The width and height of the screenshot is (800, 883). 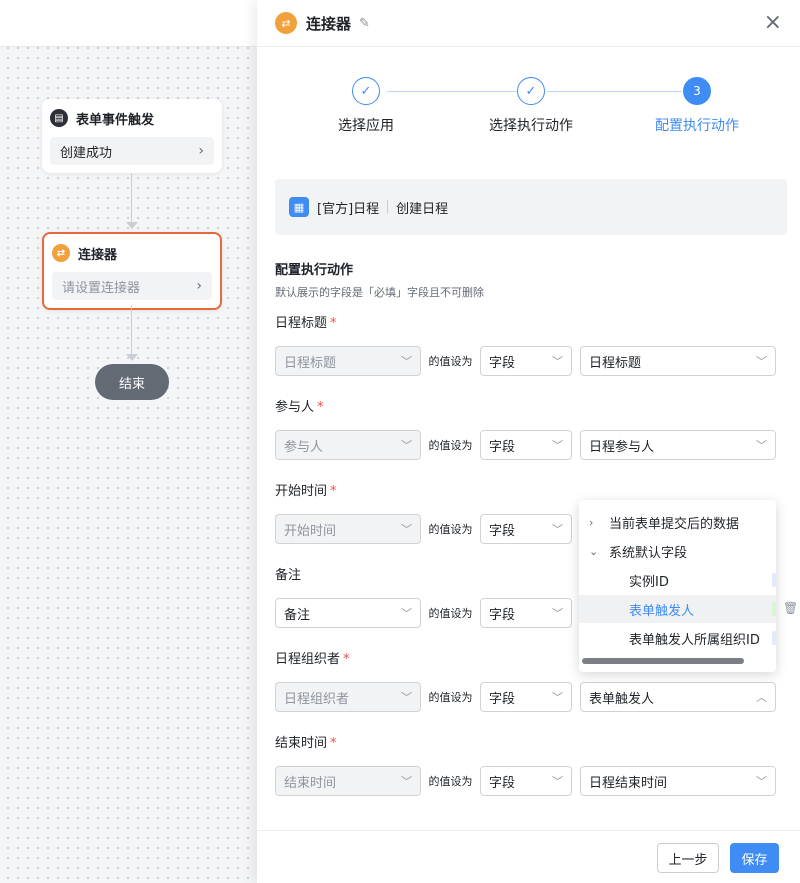 I want to click on drawer-title: 连接器, so click(x=329, y=23).